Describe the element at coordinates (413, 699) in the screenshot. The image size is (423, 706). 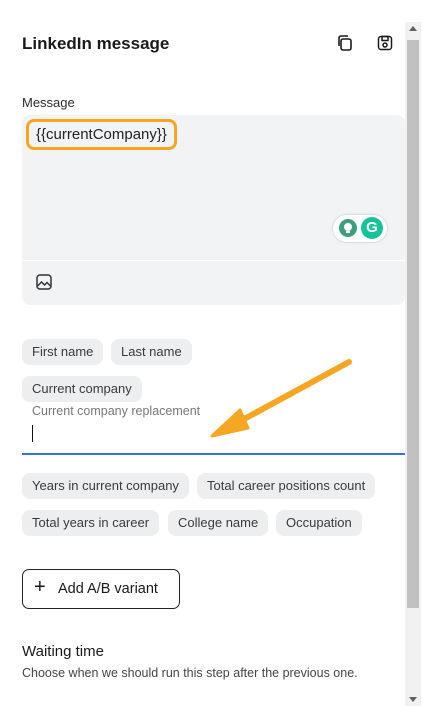
I see `scroll-down-icon` at that location.